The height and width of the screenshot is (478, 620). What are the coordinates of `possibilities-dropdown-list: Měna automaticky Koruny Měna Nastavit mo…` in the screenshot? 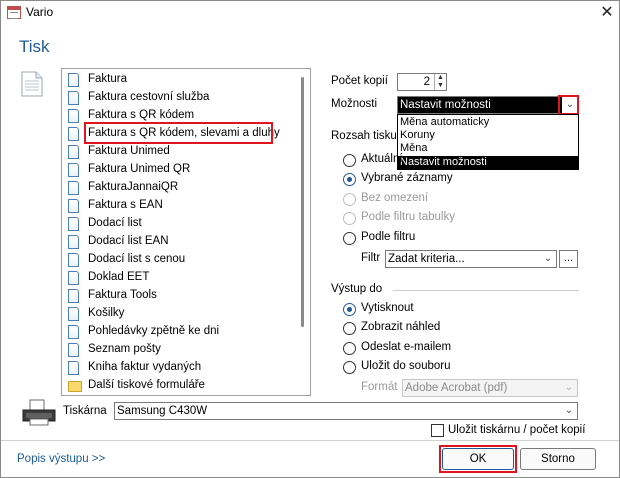 It's located at (488, 142).